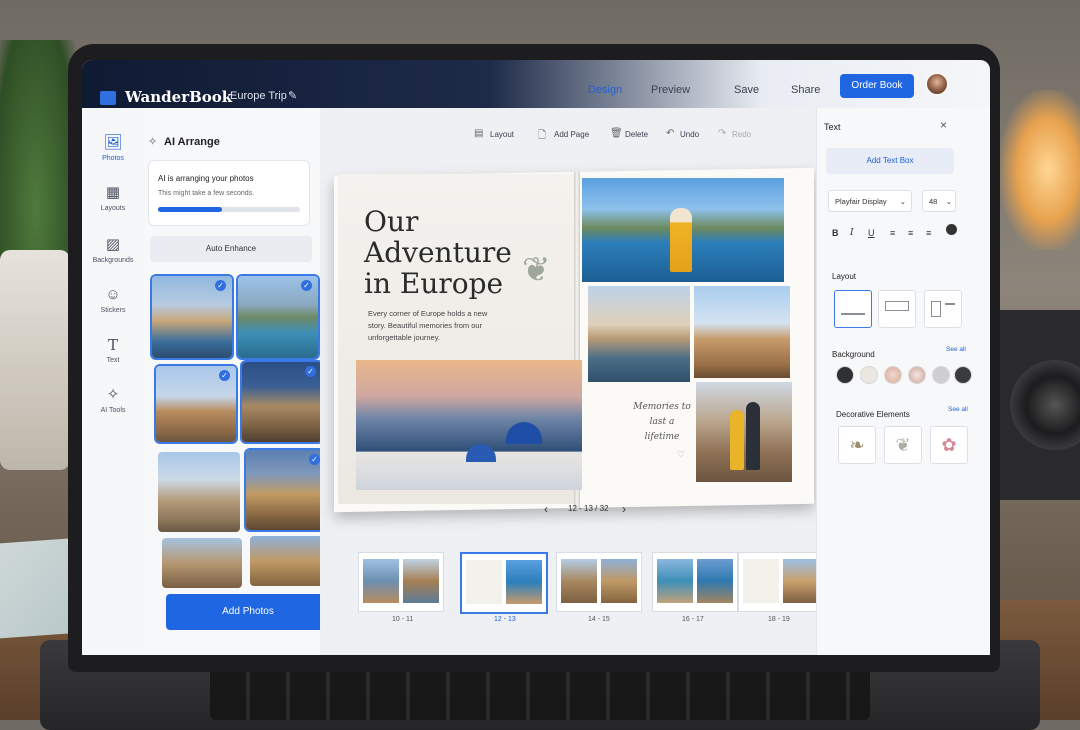 This screenshot has width=1080, height=730. What do you see at coordinates (877, 86) in the screenshot?
I see `order-book-button: Order Book` at bounding box center [877, 86].